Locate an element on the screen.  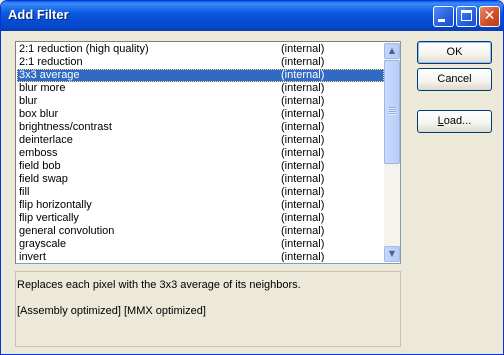
filter-name: invert is located at coordinates (32, 256).